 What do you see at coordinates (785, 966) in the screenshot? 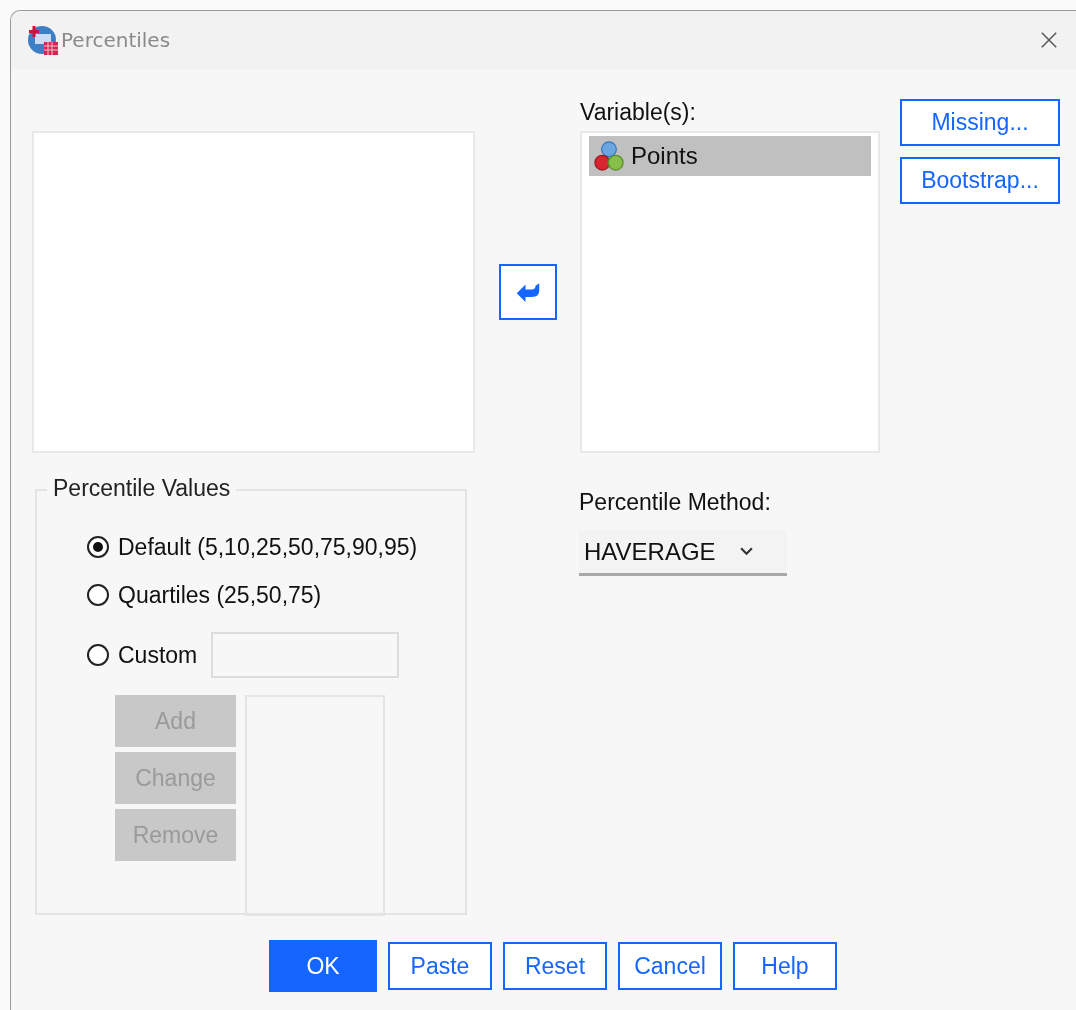
I see `dialog-button: Help` at bounding box center [785, 966].